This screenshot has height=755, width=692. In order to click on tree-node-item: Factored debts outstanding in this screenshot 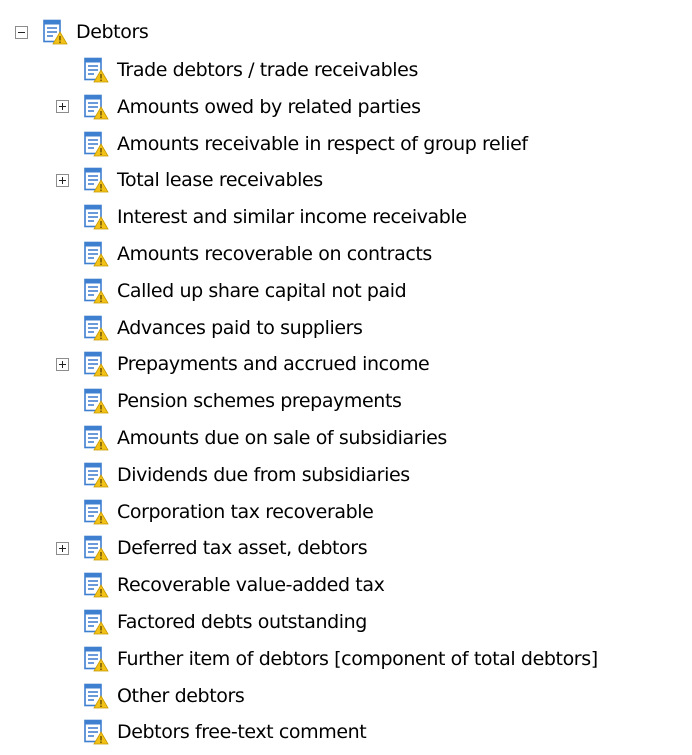, I will do `click(211, 622)`.